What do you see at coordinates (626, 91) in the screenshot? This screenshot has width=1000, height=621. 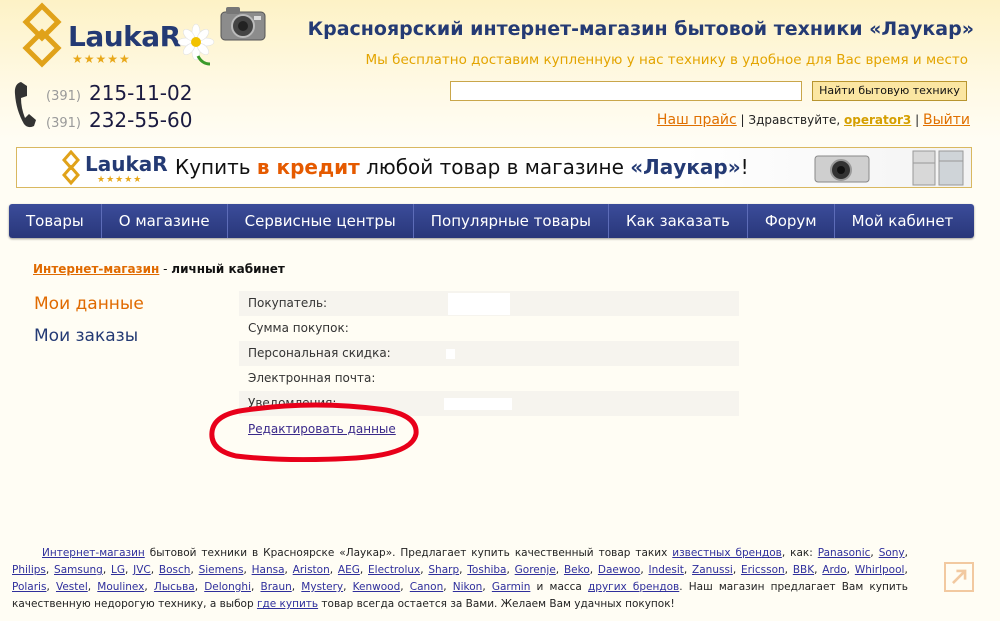 I see `search-input` at bounding box center [626, 91].